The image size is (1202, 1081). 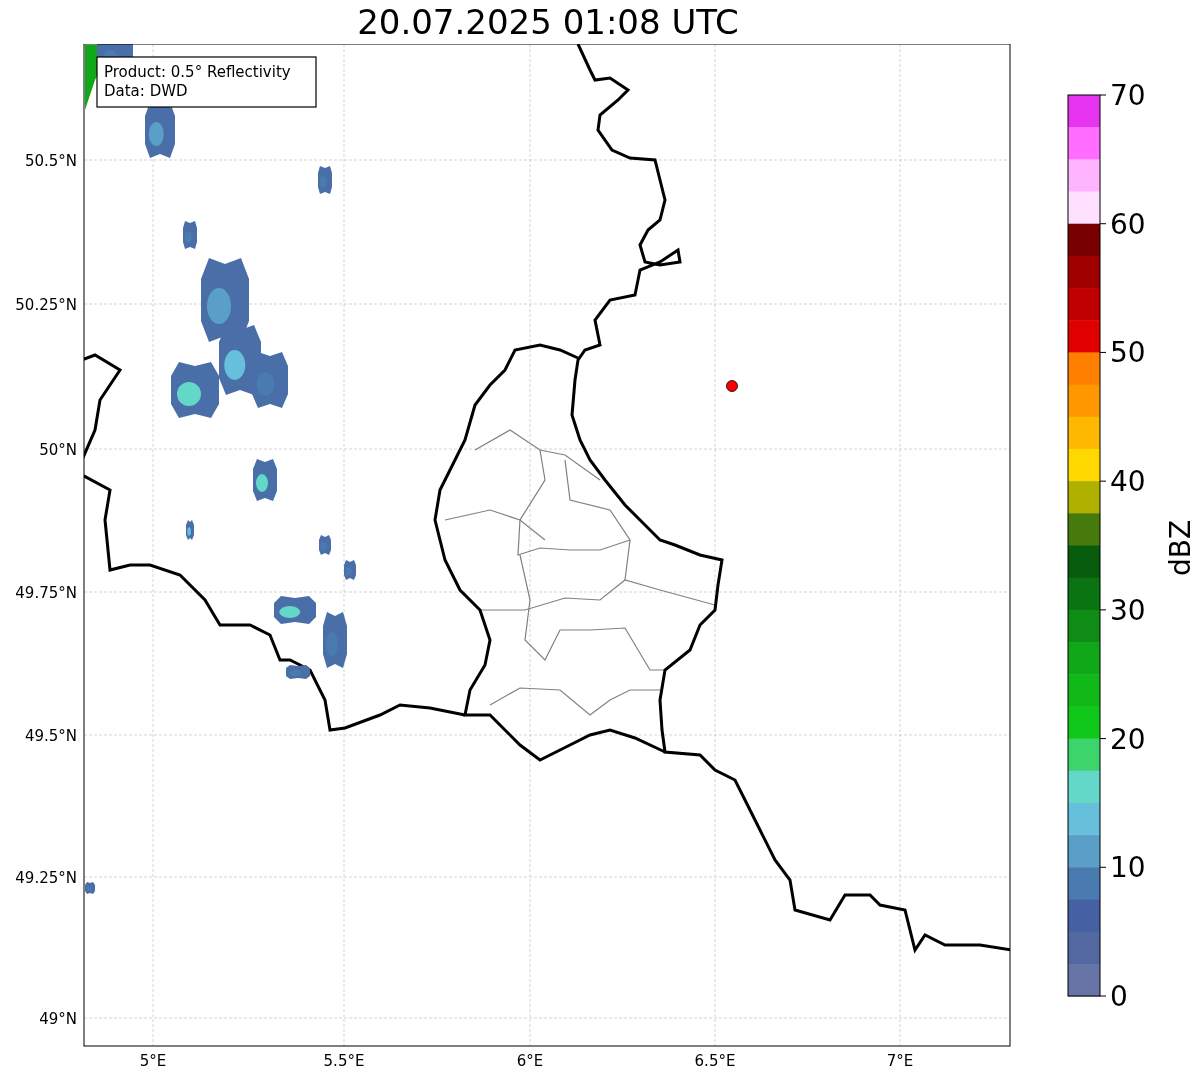 I want to click on latitude-label: 49.5°N, so click(x=50, y=736).